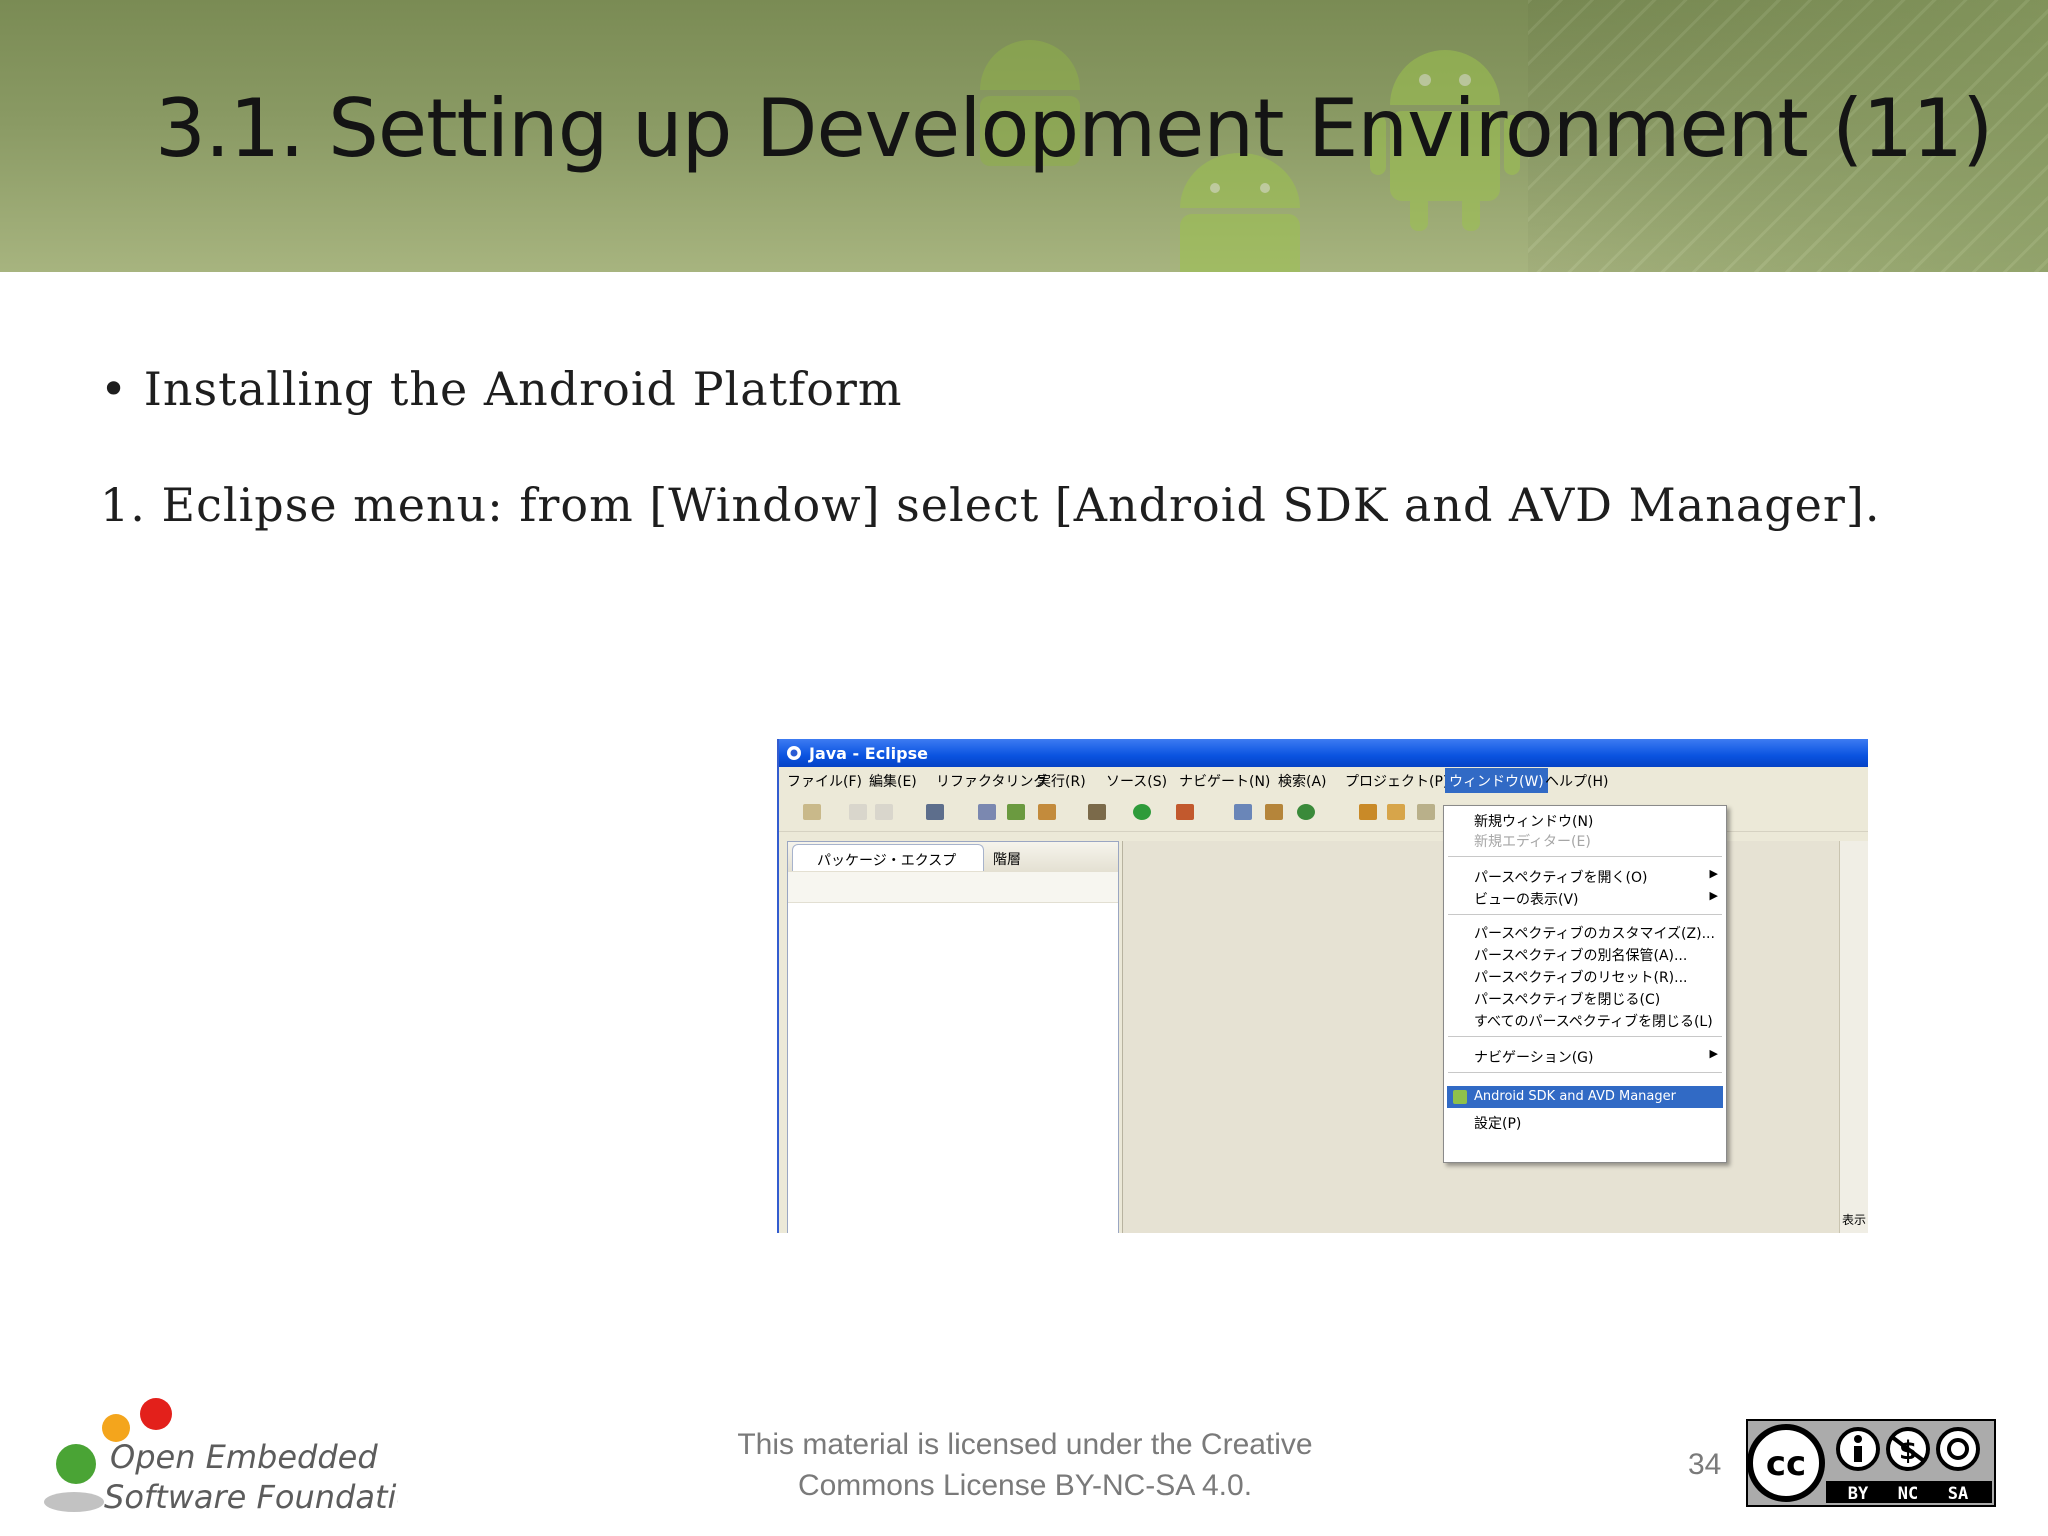 The image size is (2048, 1536). Describe the element at coordinates (1396, 781) in the screenshot. I see `menu-project: プロジェクト(P)` at that location.